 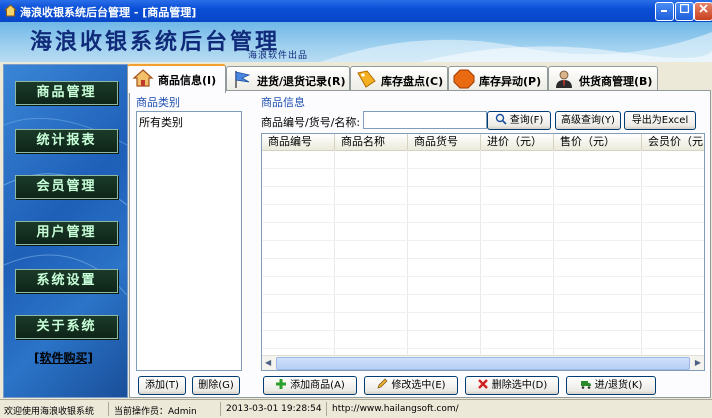 I want to click on maximize-icon, so click(x=684, y=8).